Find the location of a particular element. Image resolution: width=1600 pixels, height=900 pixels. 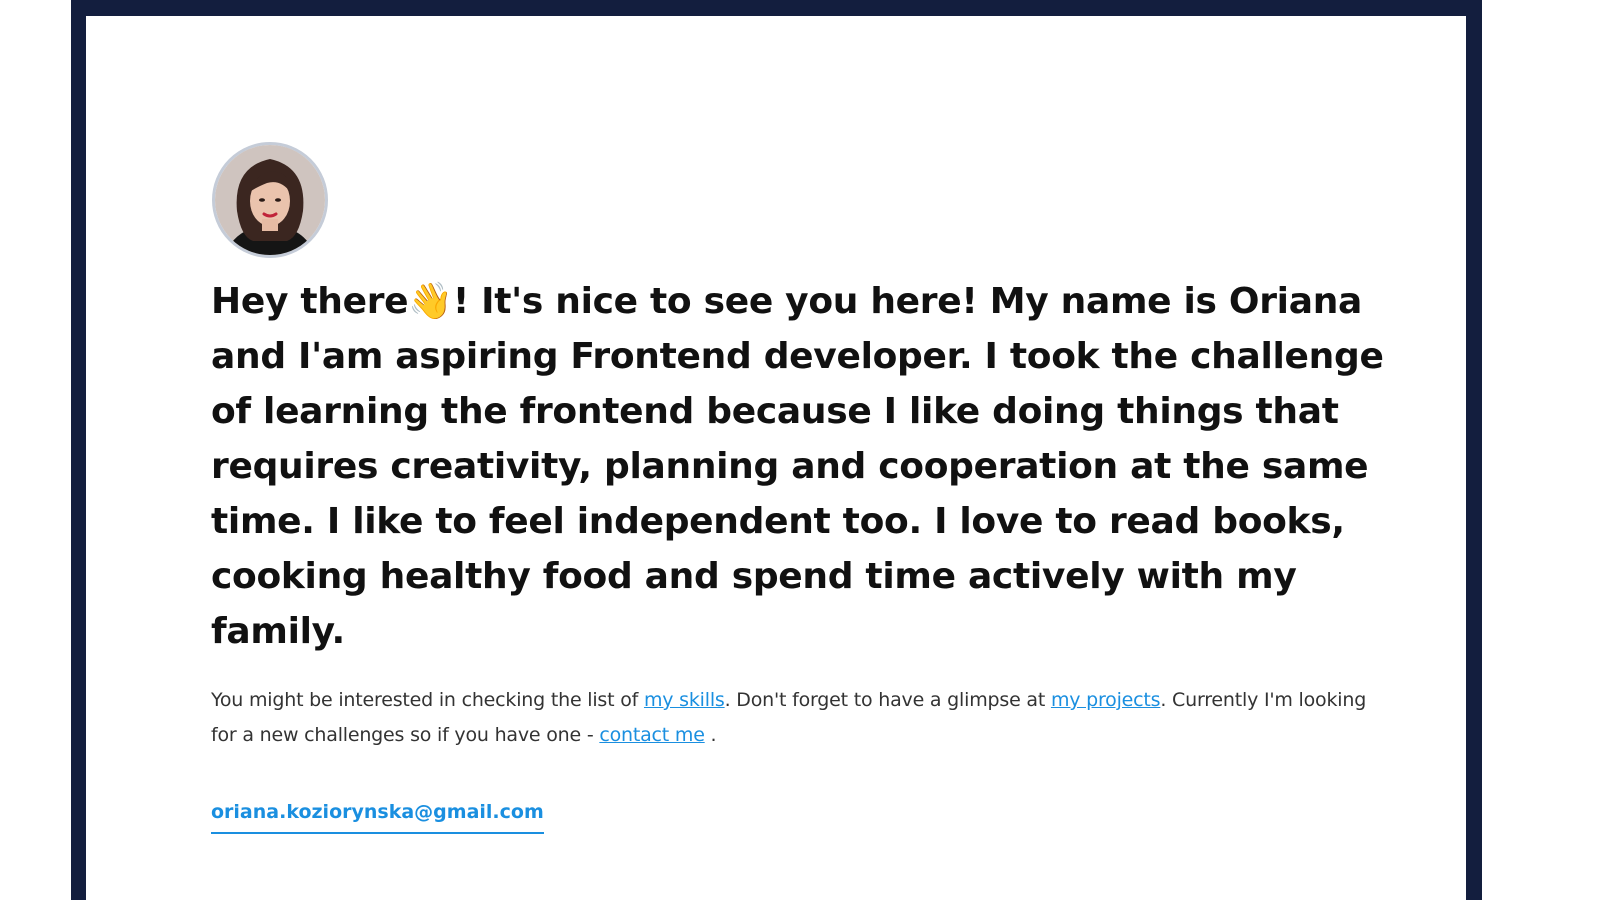

avatar is located at coordinates (270, 200).